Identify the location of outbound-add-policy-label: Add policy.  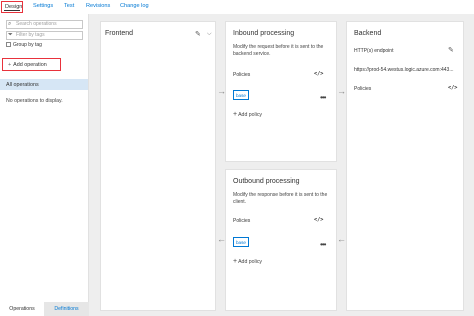
(250, 262).